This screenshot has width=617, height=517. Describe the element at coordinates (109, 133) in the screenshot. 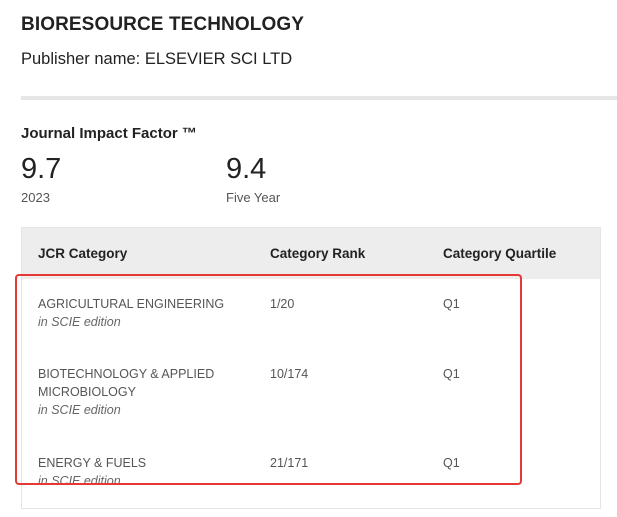

I see `impact-factor-heading: Journal Impact Factor ™` at that location.